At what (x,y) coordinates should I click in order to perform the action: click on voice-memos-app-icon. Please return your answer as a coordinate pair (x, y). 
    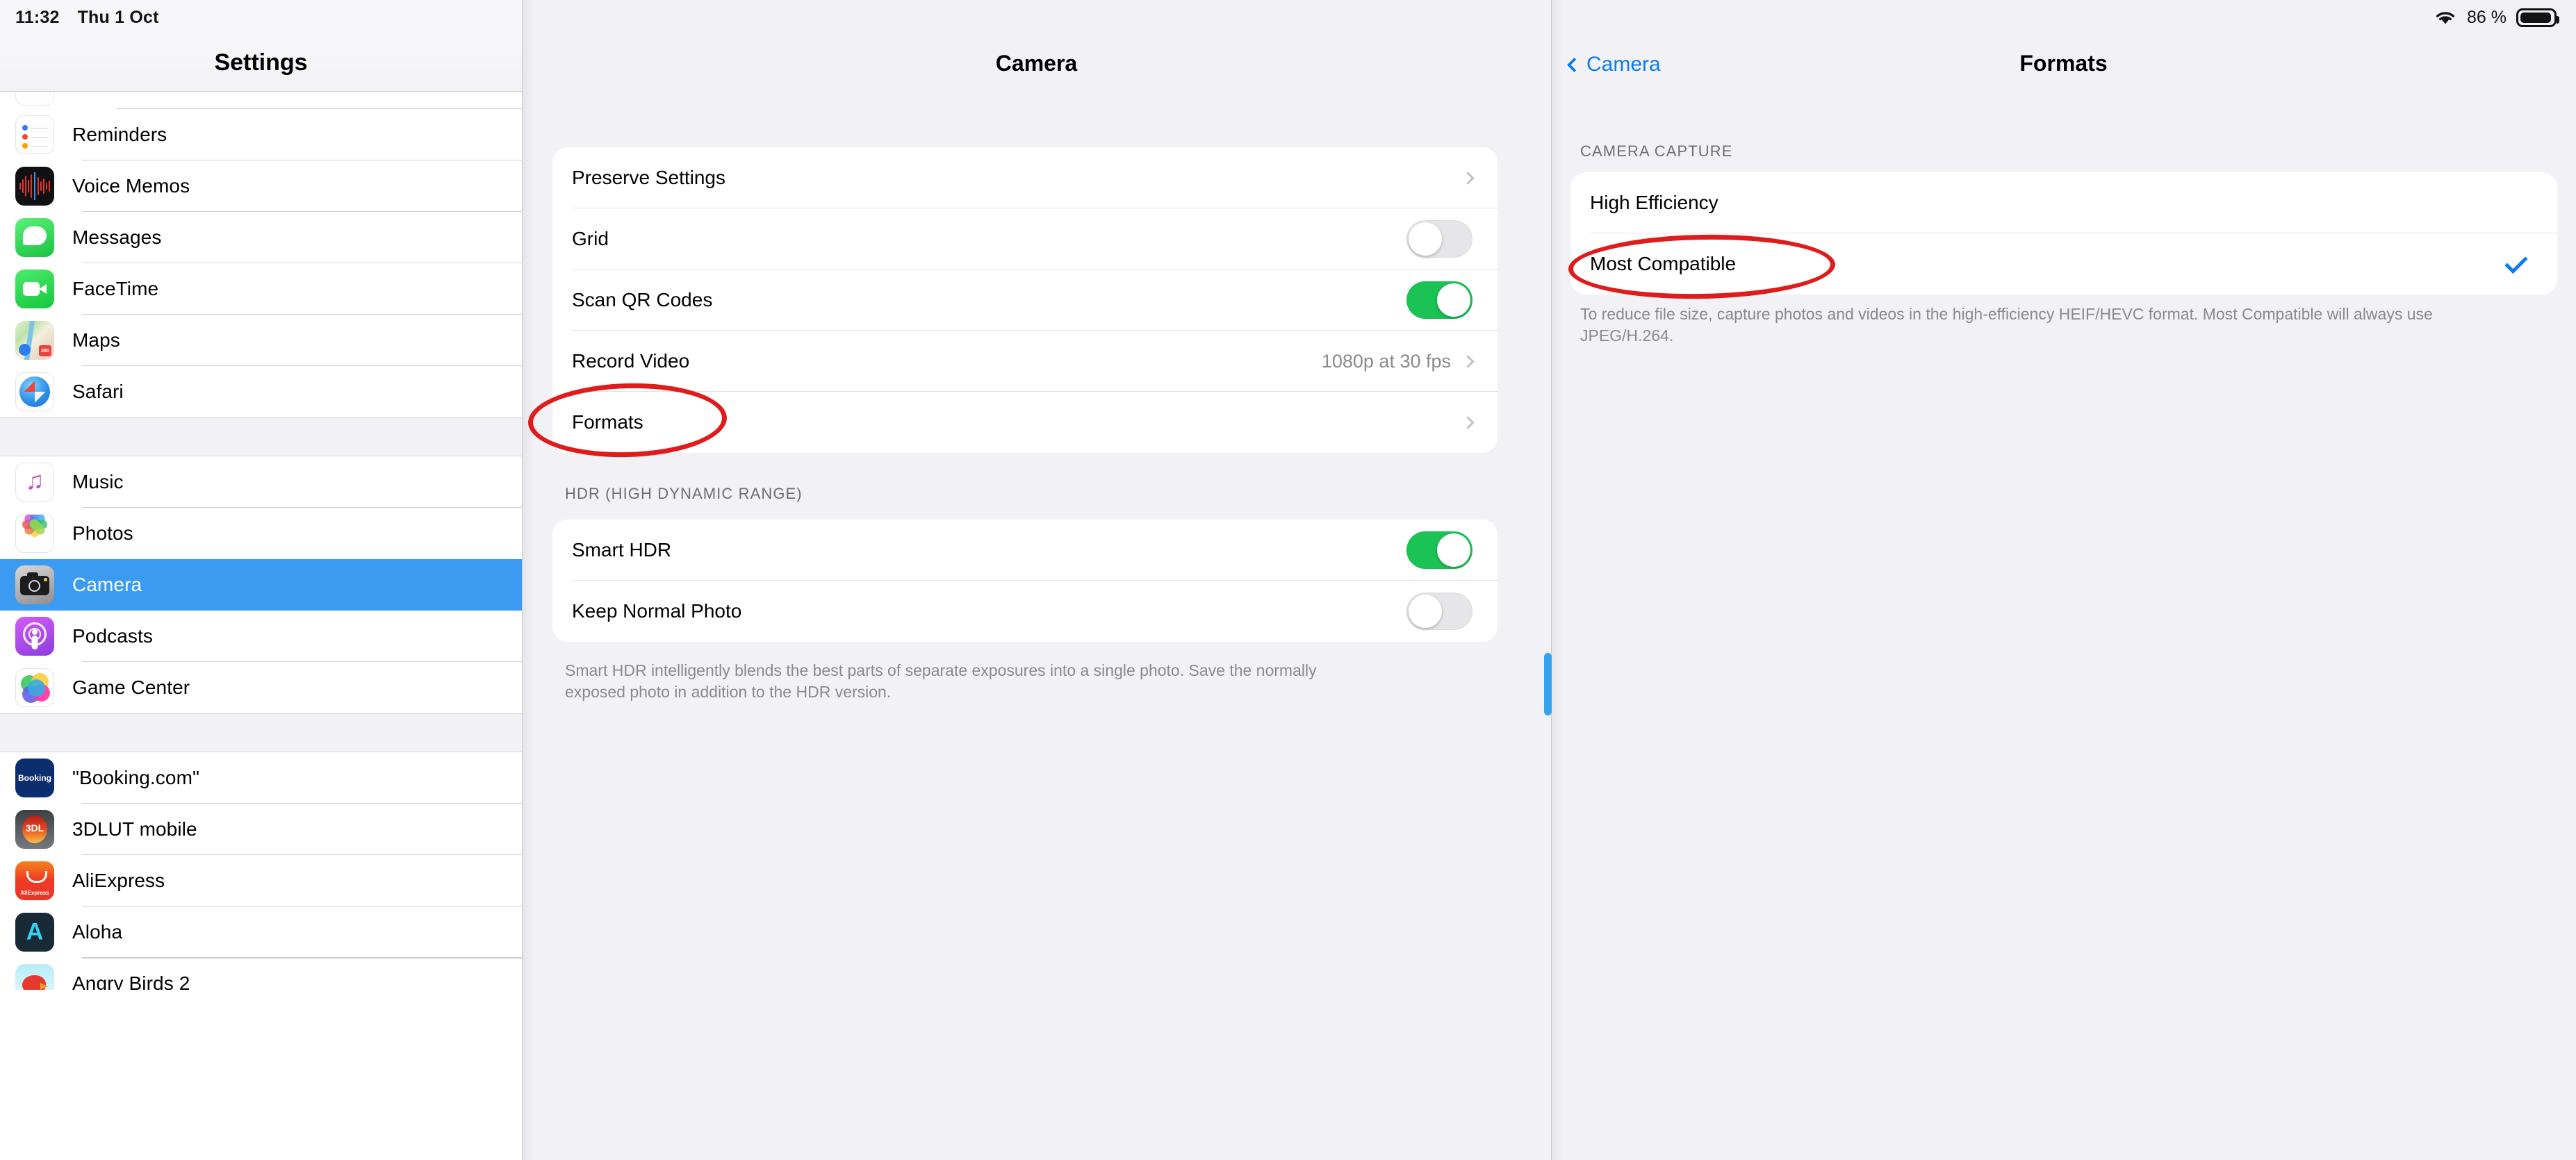
    Looking at the image, I should click on (34, 187).